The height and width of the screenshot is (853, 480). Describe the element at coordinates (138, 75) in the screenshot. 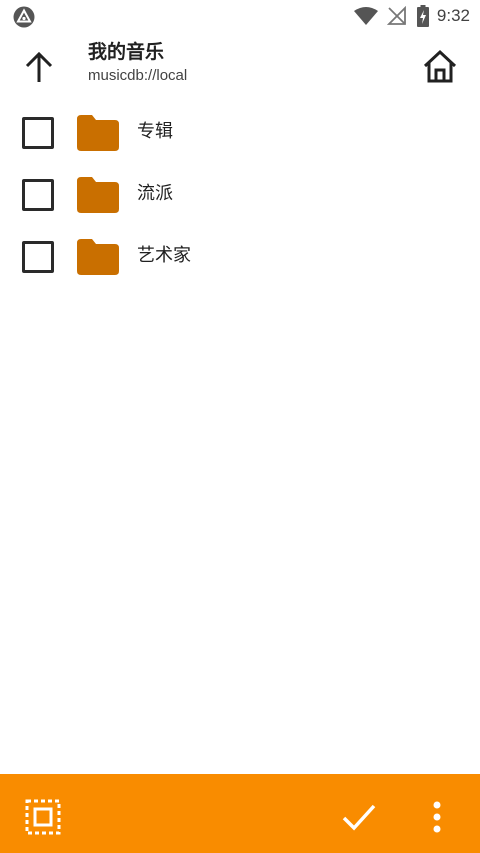

I see `page-subtitle: musicdb://local` at that location.